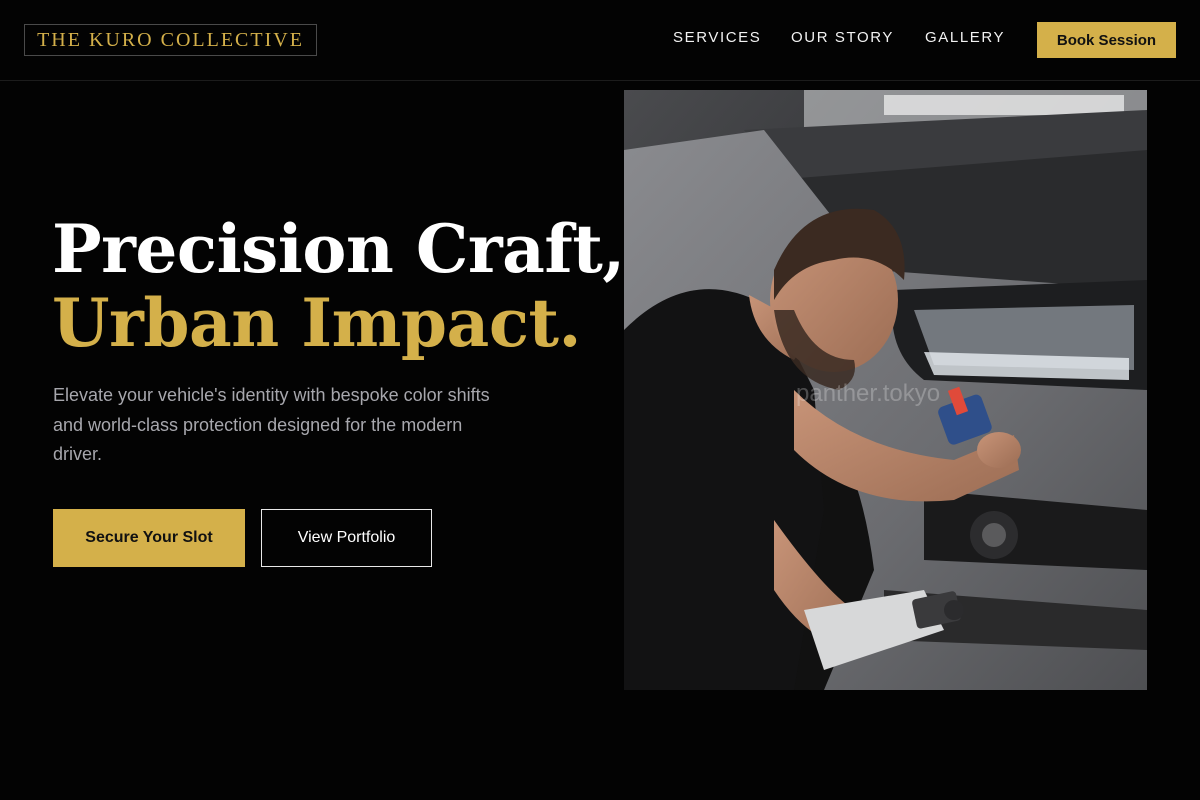 This screenshot has width=1200, height=800. I want to click on secure-slot-button: Secure Your Slot, so click(149, 538).